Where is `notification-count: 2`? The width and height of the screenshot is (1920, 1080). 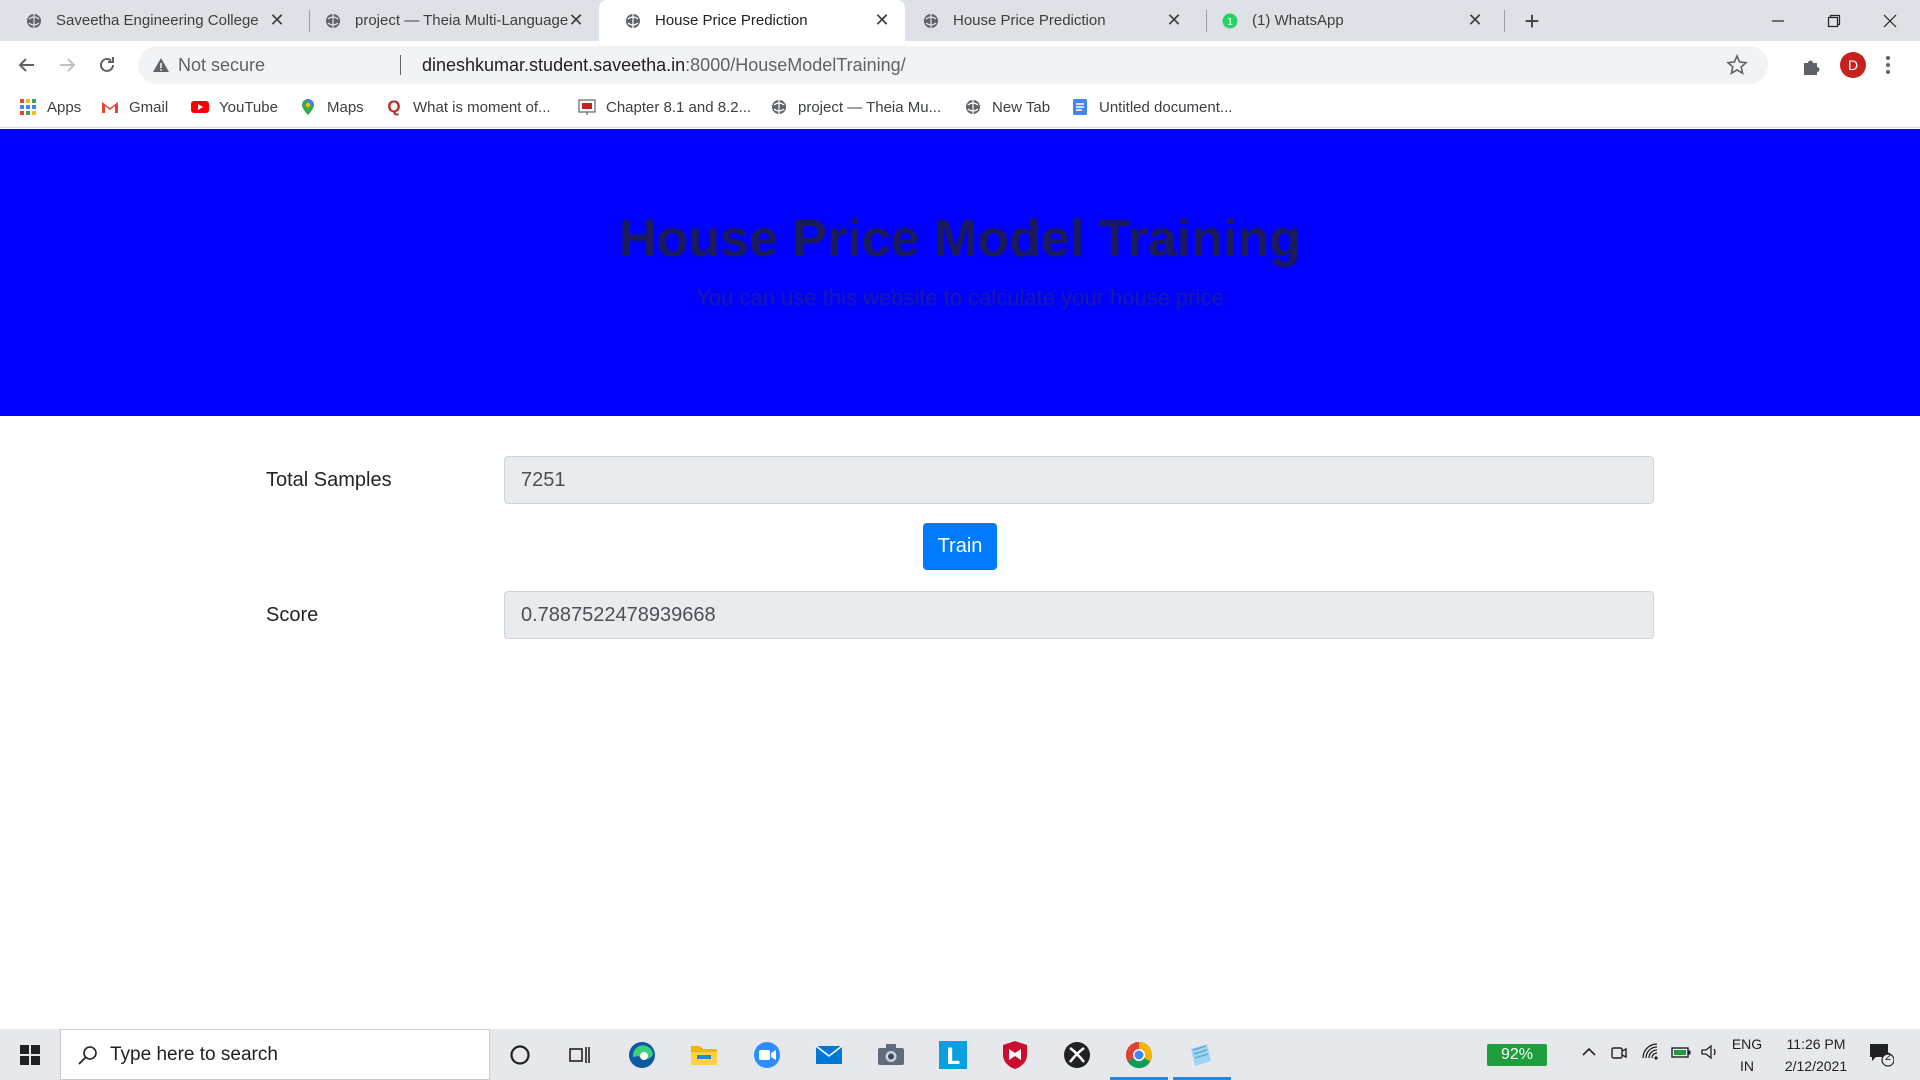 notification-count: 2 is located at coordinates (1888, 1057).